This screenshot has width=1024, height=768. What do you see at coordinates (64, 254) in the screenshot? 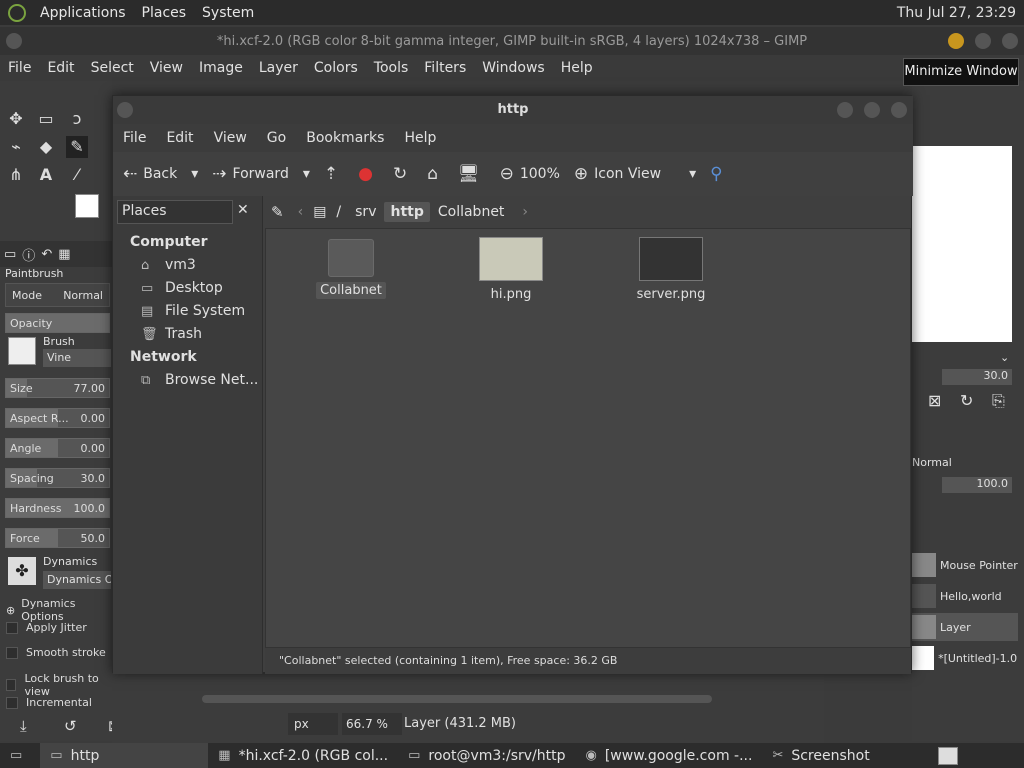
I see `images-tab-icon: ▦` at bounding box center [64, 254].